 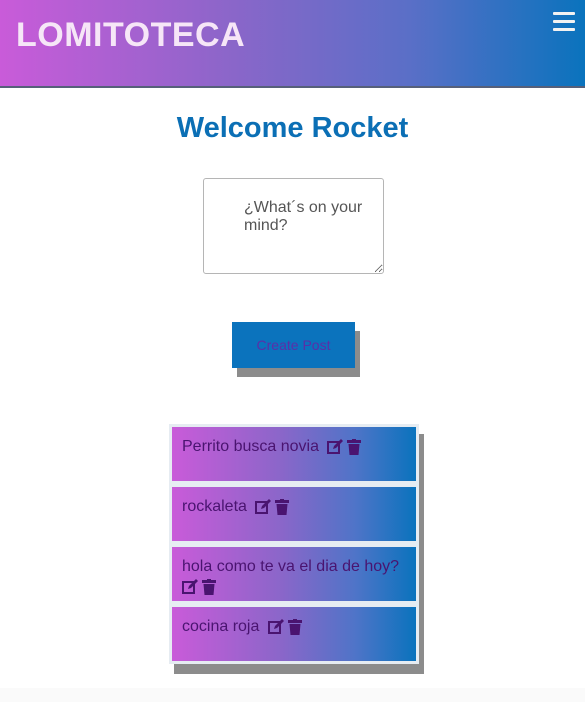 I want to click on post-title: rockaleta, so click(x=214, y=506).